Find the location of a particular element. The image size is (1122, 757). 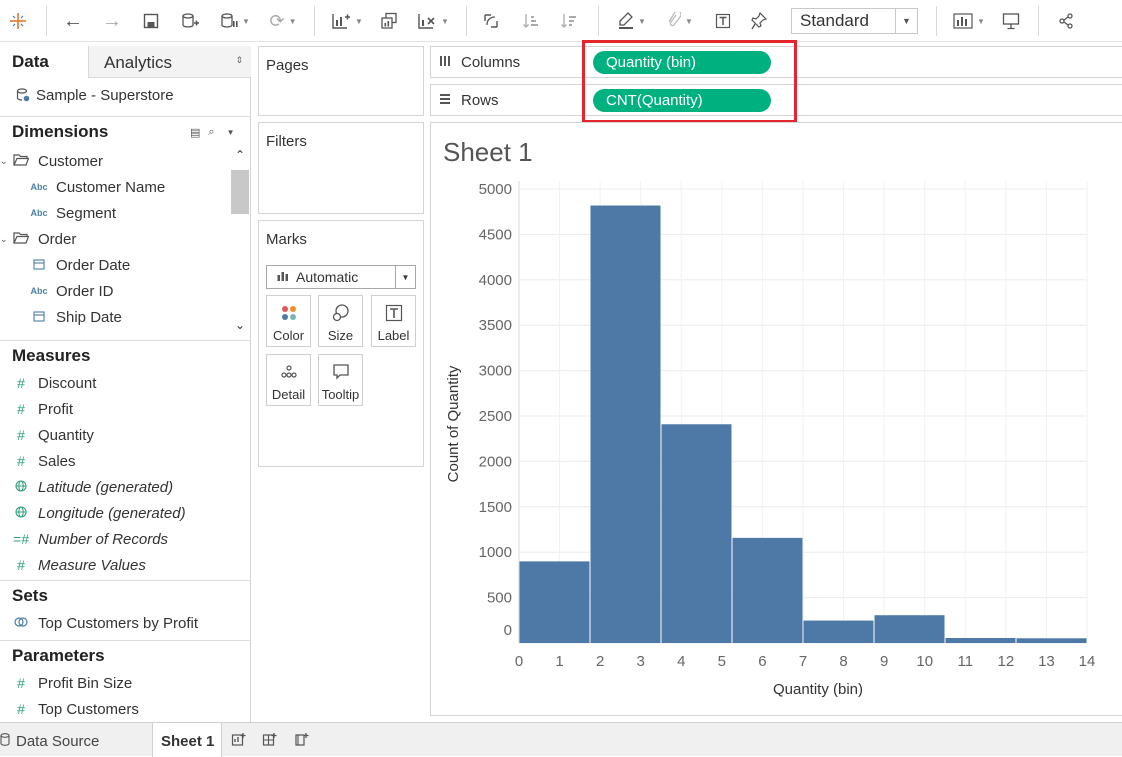

scroll-down-icon: ⌄ is located at coordinates (240, 325).